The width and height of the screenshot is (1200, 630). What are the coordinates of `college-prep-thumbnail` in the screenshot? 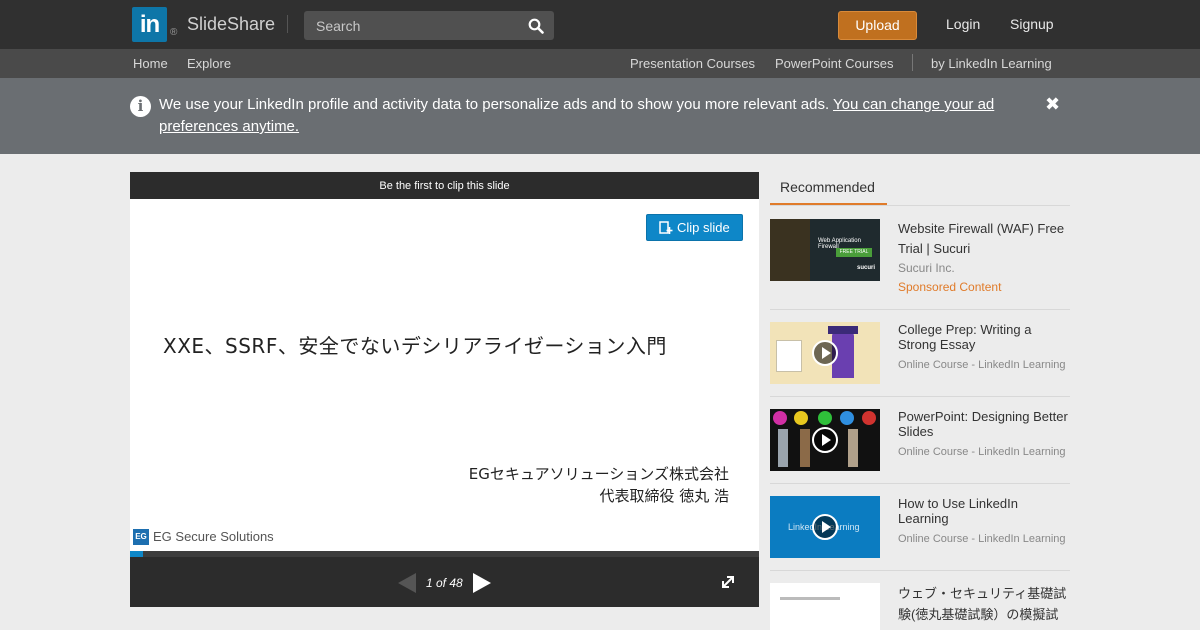 It's located at (825, 353).